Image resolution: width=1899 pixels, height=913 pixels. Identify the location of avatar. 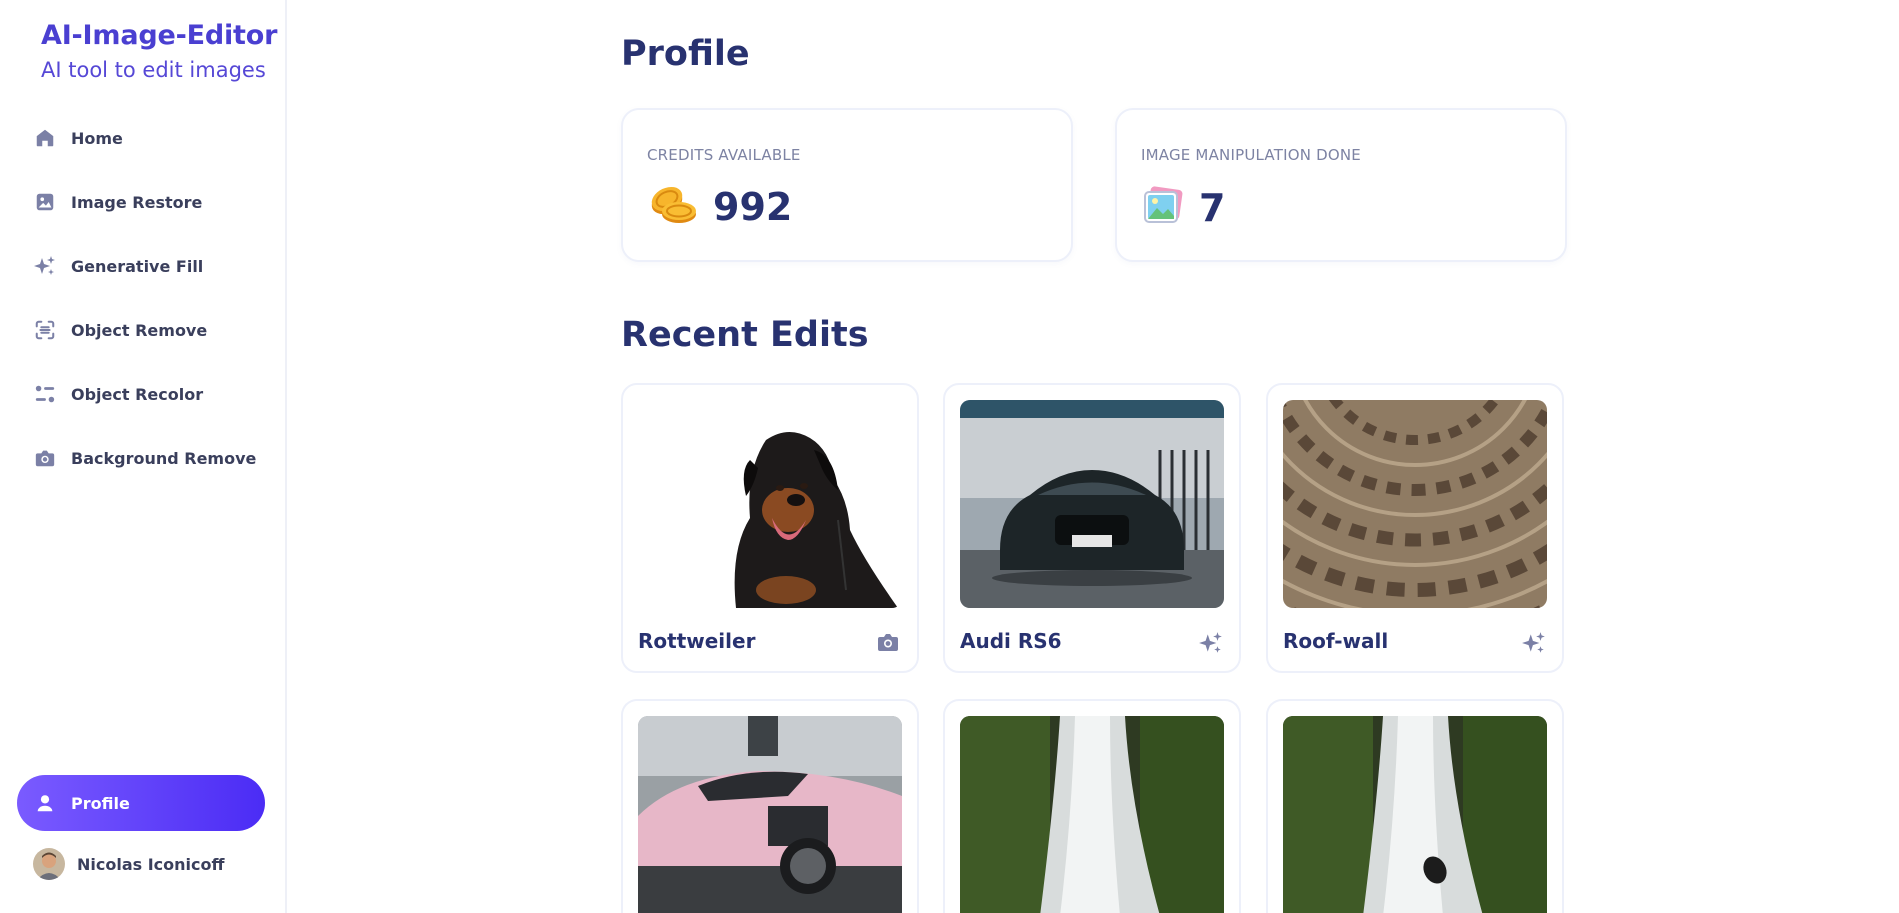
(49, 864).